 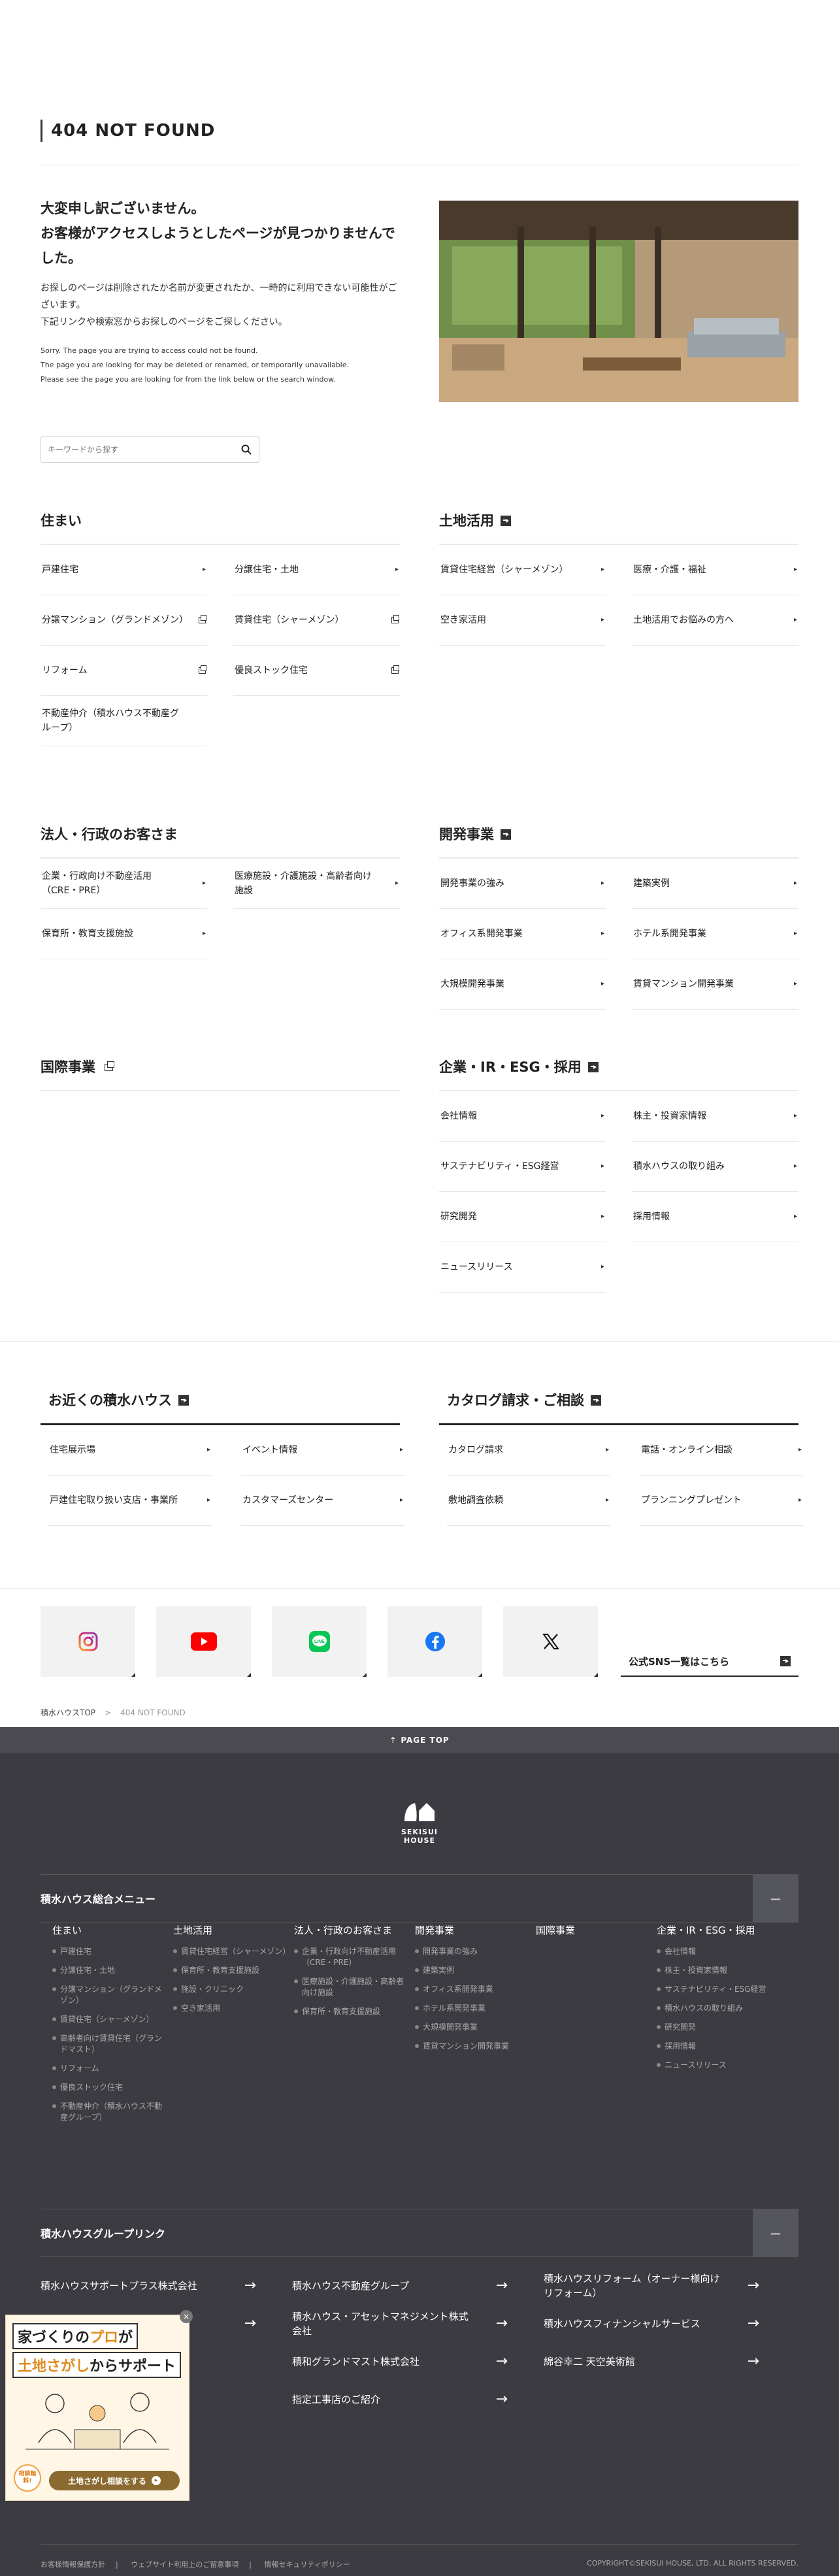 What do you see at coordinates (316, 620) in the screenshot?
I see `link-chintai: 賃貸住宅（シャーメゾン）` at bounding box center [316, 620].